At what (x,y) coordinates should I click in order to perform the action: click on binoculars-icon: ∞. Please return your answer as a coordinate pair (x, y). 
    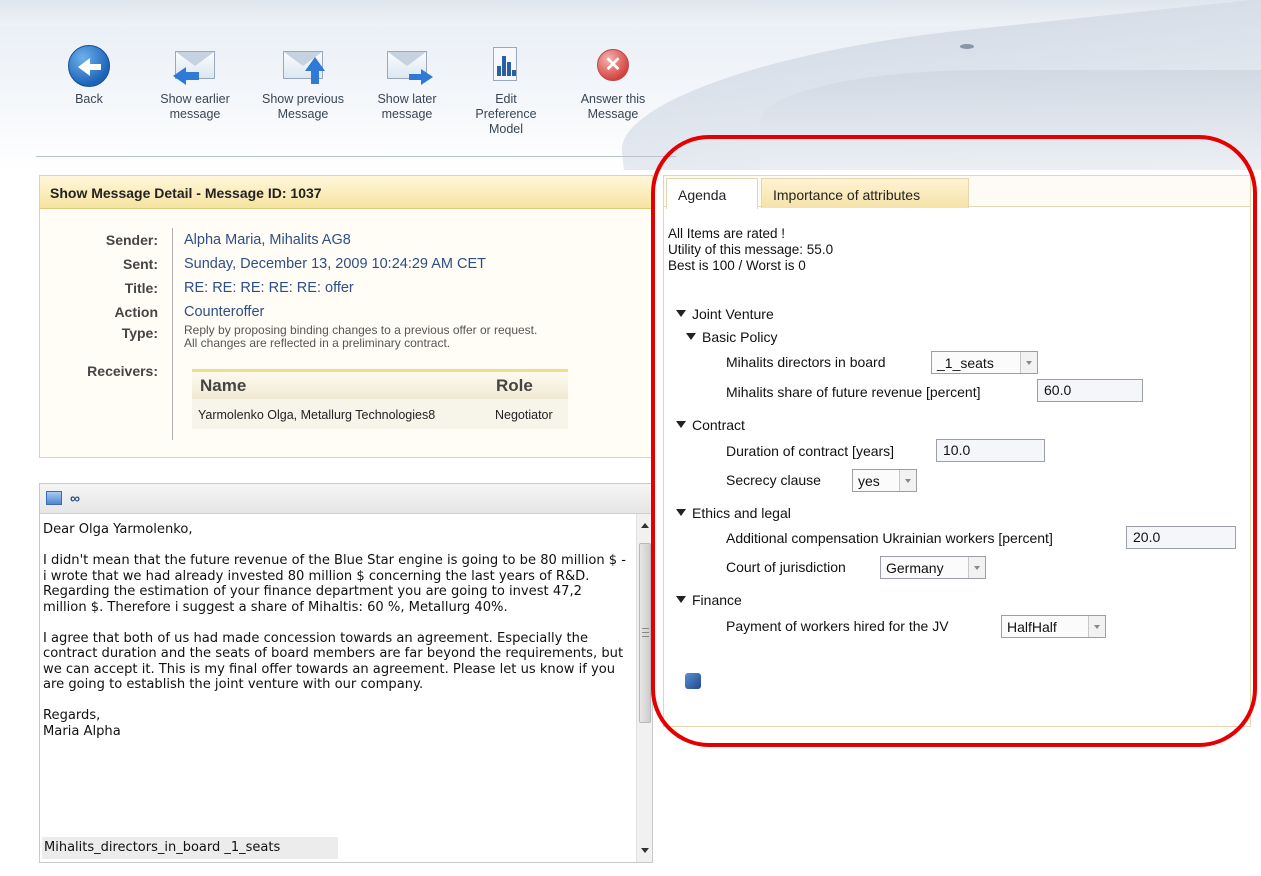
    Looking at the image, I should click on (78, 498).